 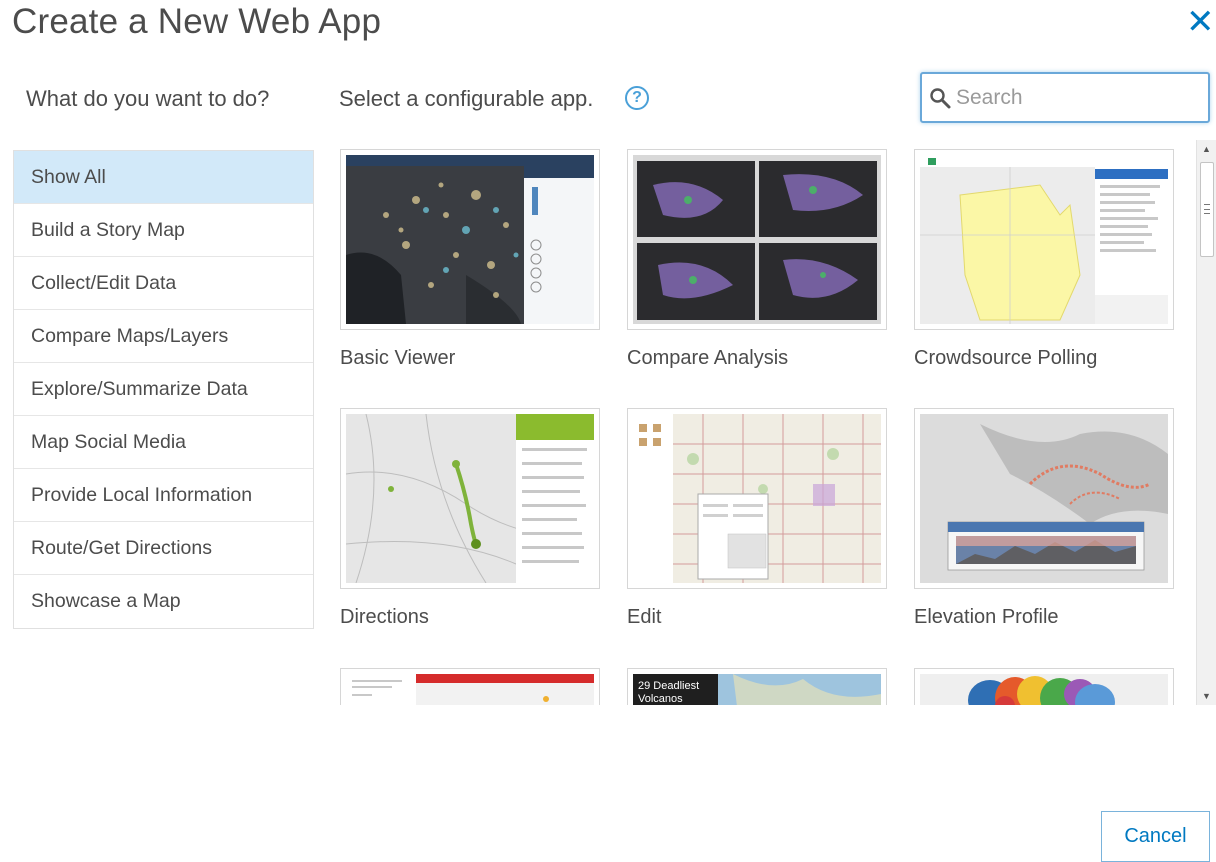 I want to click on app-card-title: Crowdsource Polling, so click(x=1006, y=358).